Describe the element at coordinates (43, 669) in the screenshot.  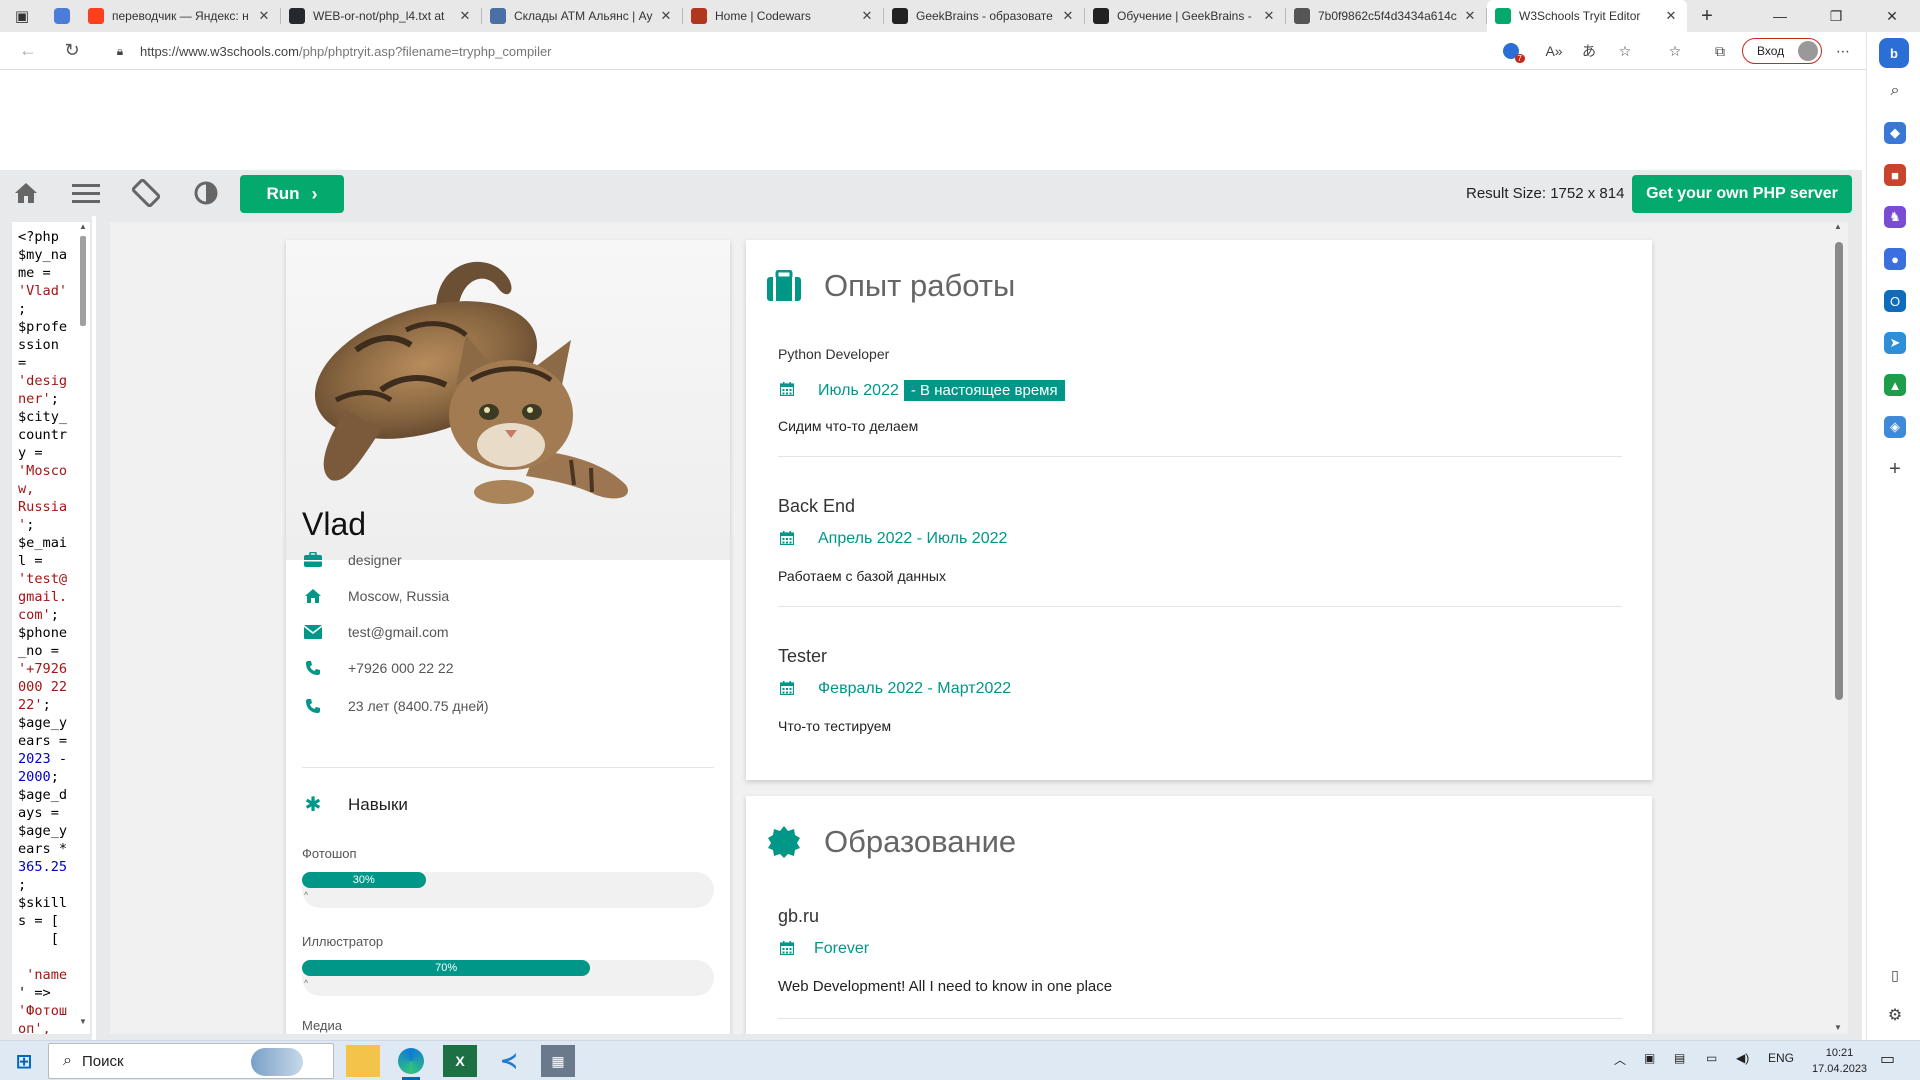
I see `code-token: '+7926` at that location.